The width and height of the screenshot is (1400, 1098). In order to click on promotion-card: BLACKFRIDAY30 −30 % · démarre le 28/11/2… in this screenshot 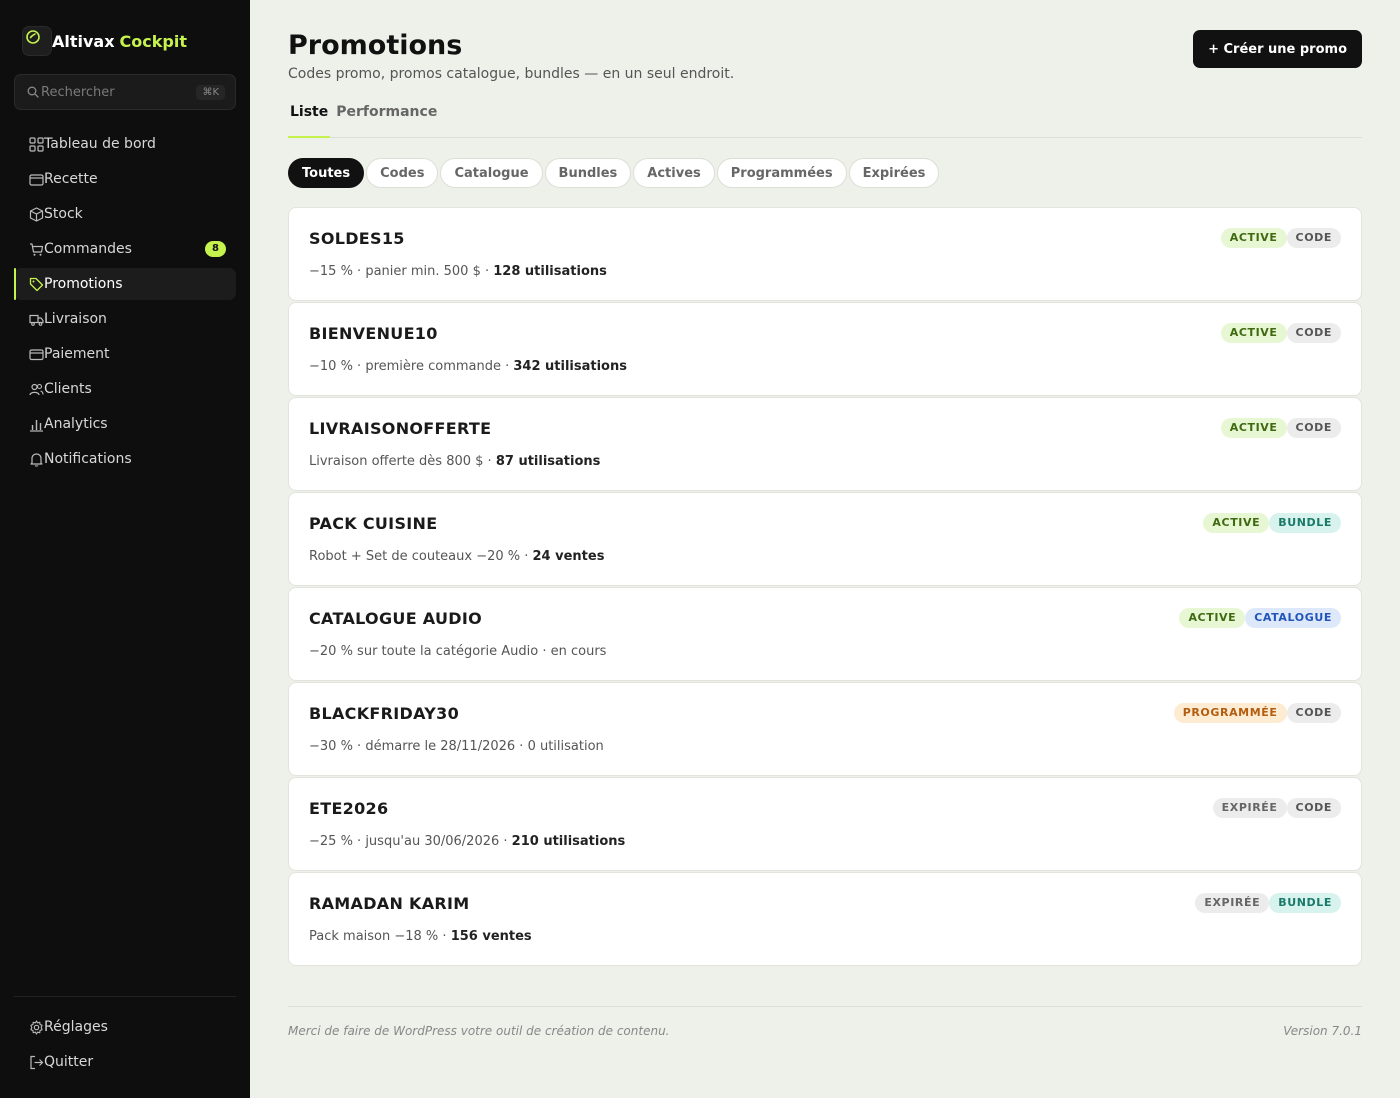, I will do `click(825, 729)`.